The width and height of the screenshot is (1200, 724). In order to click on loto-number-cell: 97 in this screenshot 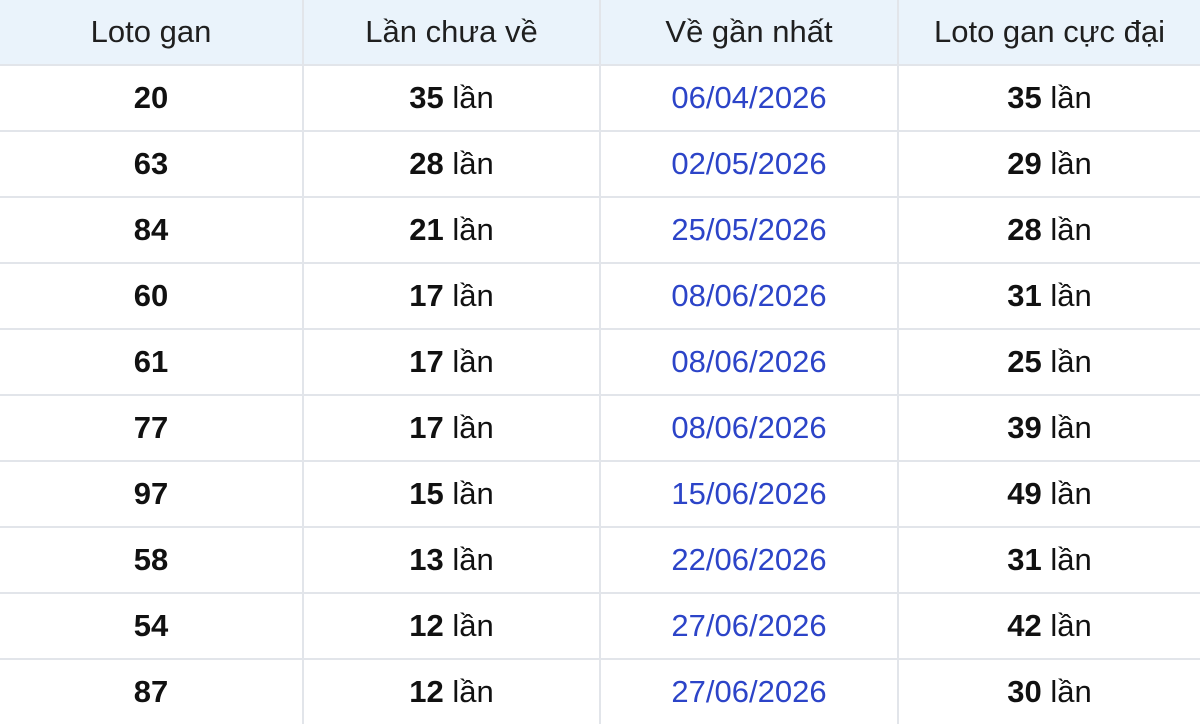, I will do `click(152, 494)`.